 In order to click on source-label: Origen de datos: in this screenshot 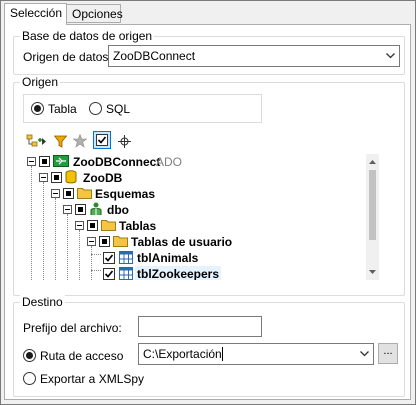, I will do `click(67, 57)`.